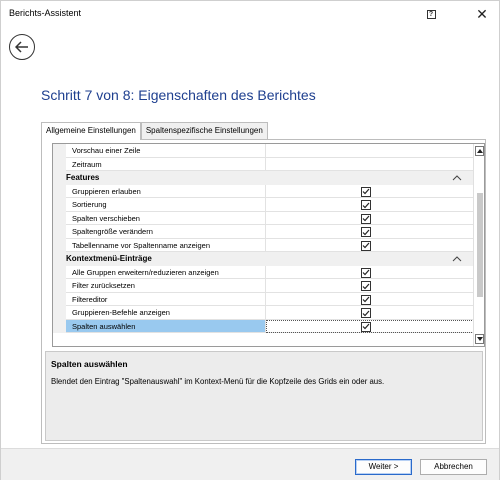  I want to click on back-button, so click(22, 47).